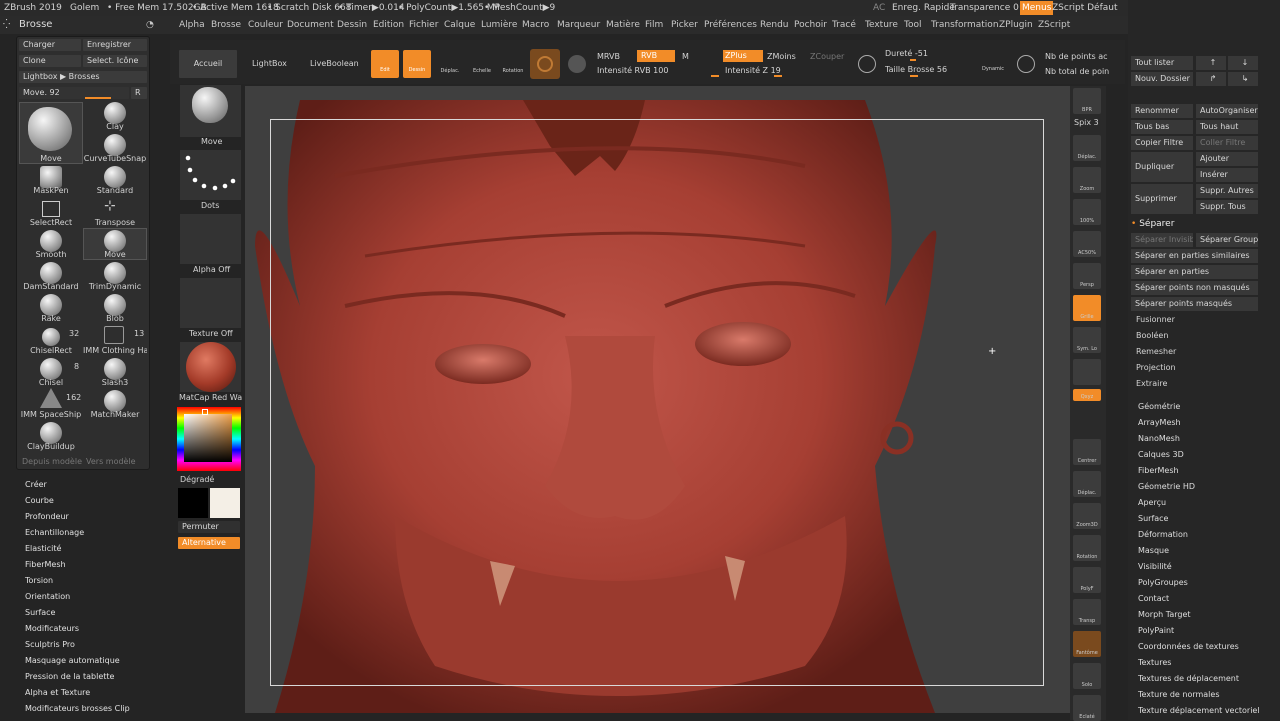 Image resolution: width=1280 pixels, height=721 pixels. Describe the element at coordinates (210, 175) in the screenshot. I see `stroke-selector` at that location.